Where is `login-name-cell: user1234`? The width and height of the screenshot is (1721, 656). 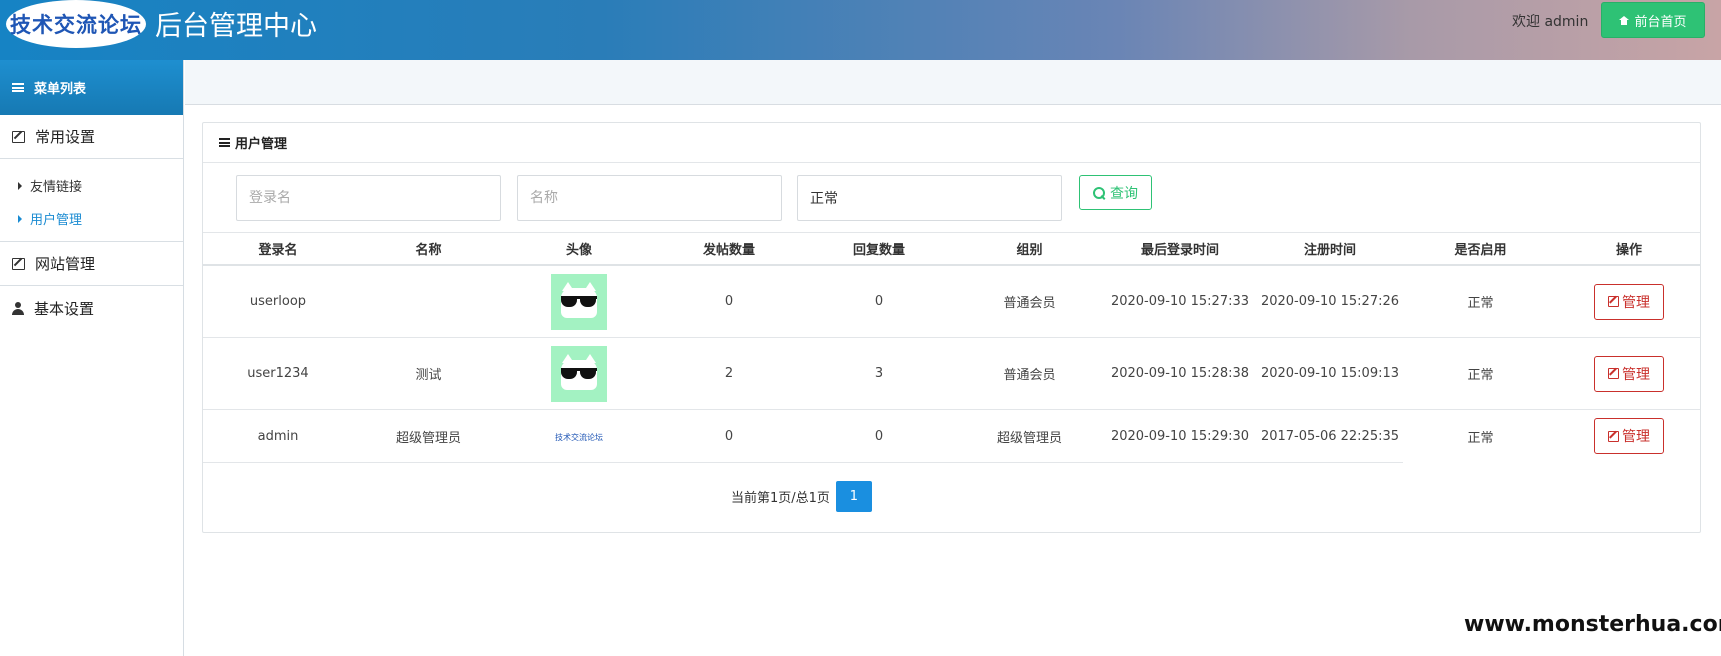 login-name-cell: user1234 is located at coordinates (278, 373).